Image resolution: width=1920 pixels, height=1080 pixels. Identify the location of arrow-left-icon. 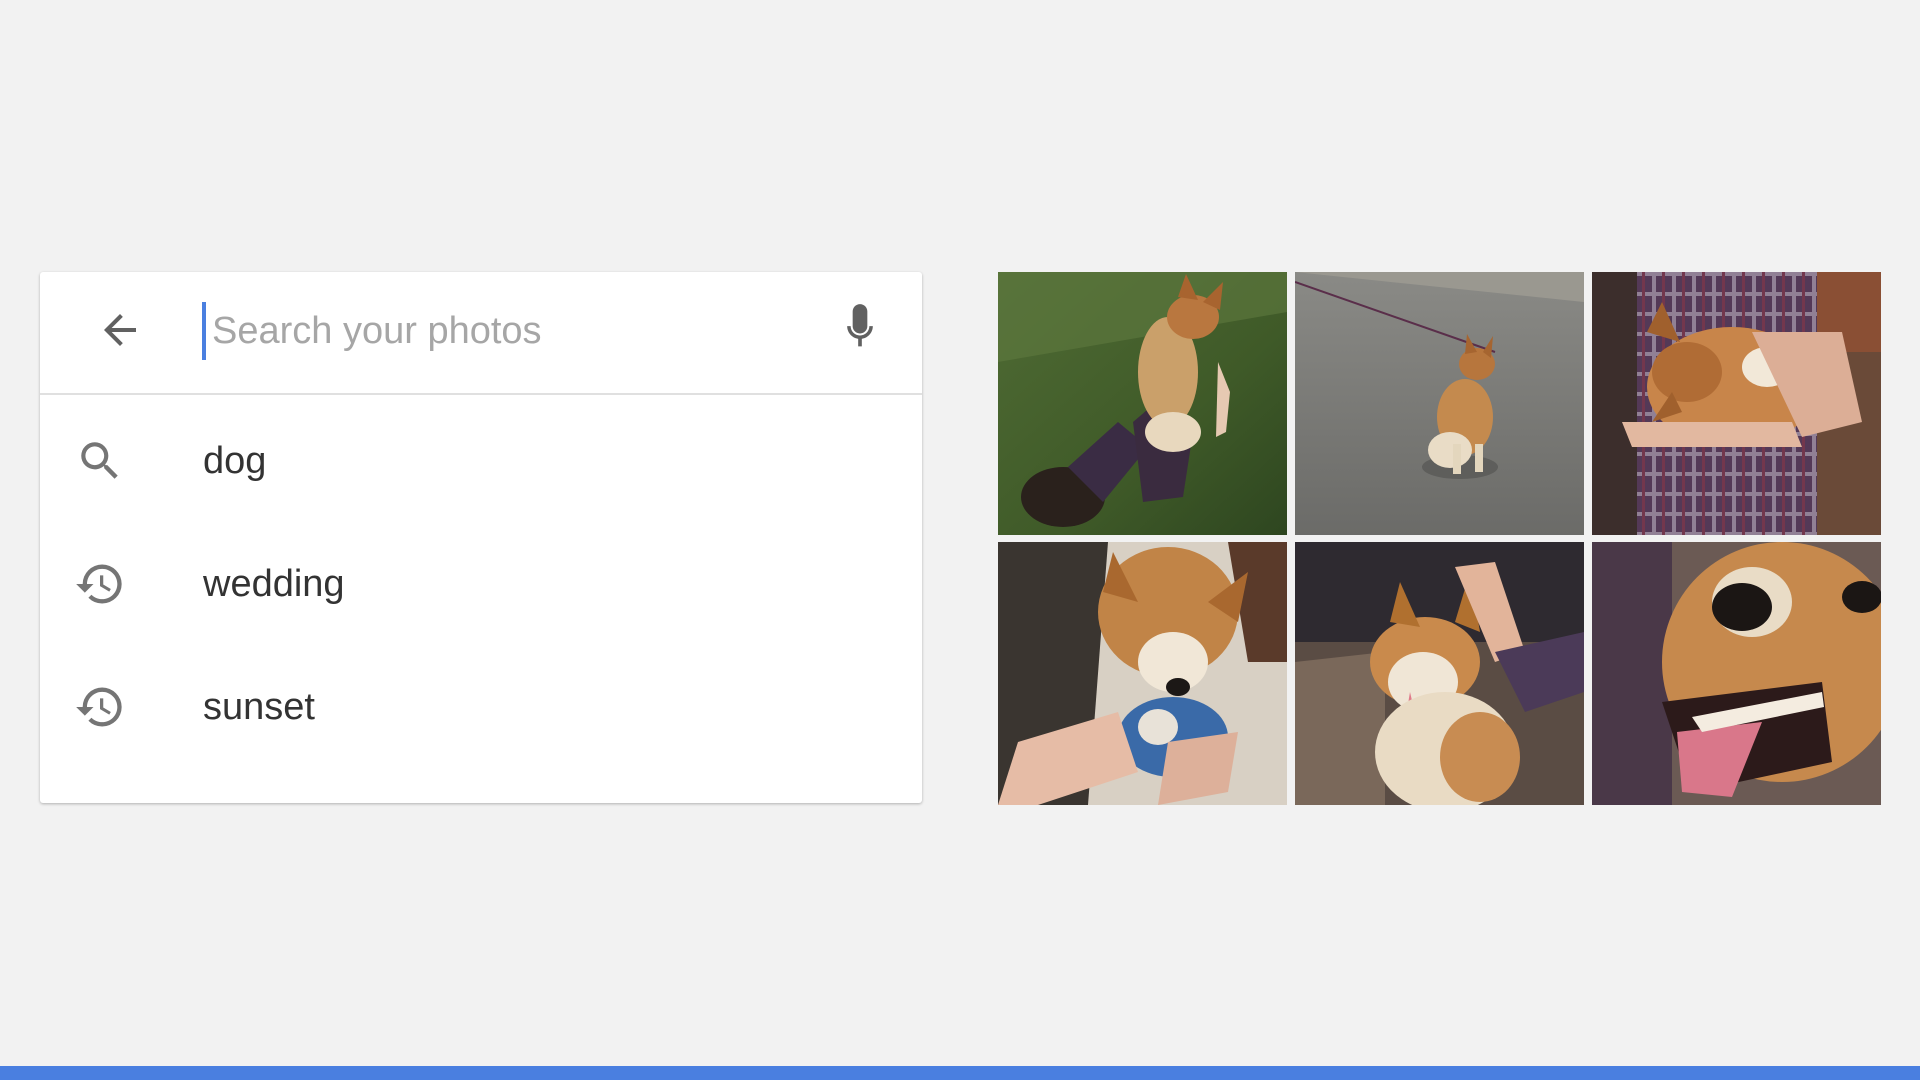
(120, 332).